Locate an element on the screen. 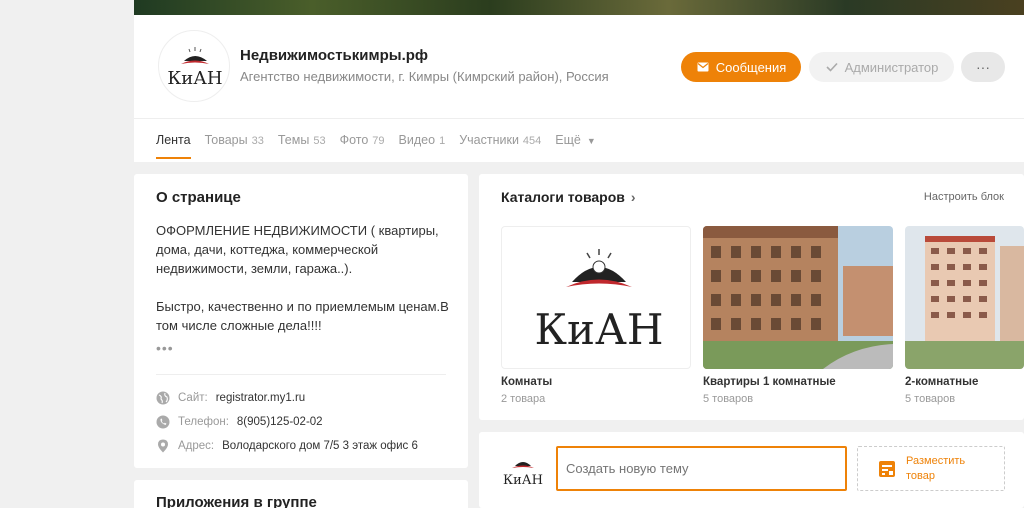  group-avatar: КиАН is located at coordinates (194, 66).